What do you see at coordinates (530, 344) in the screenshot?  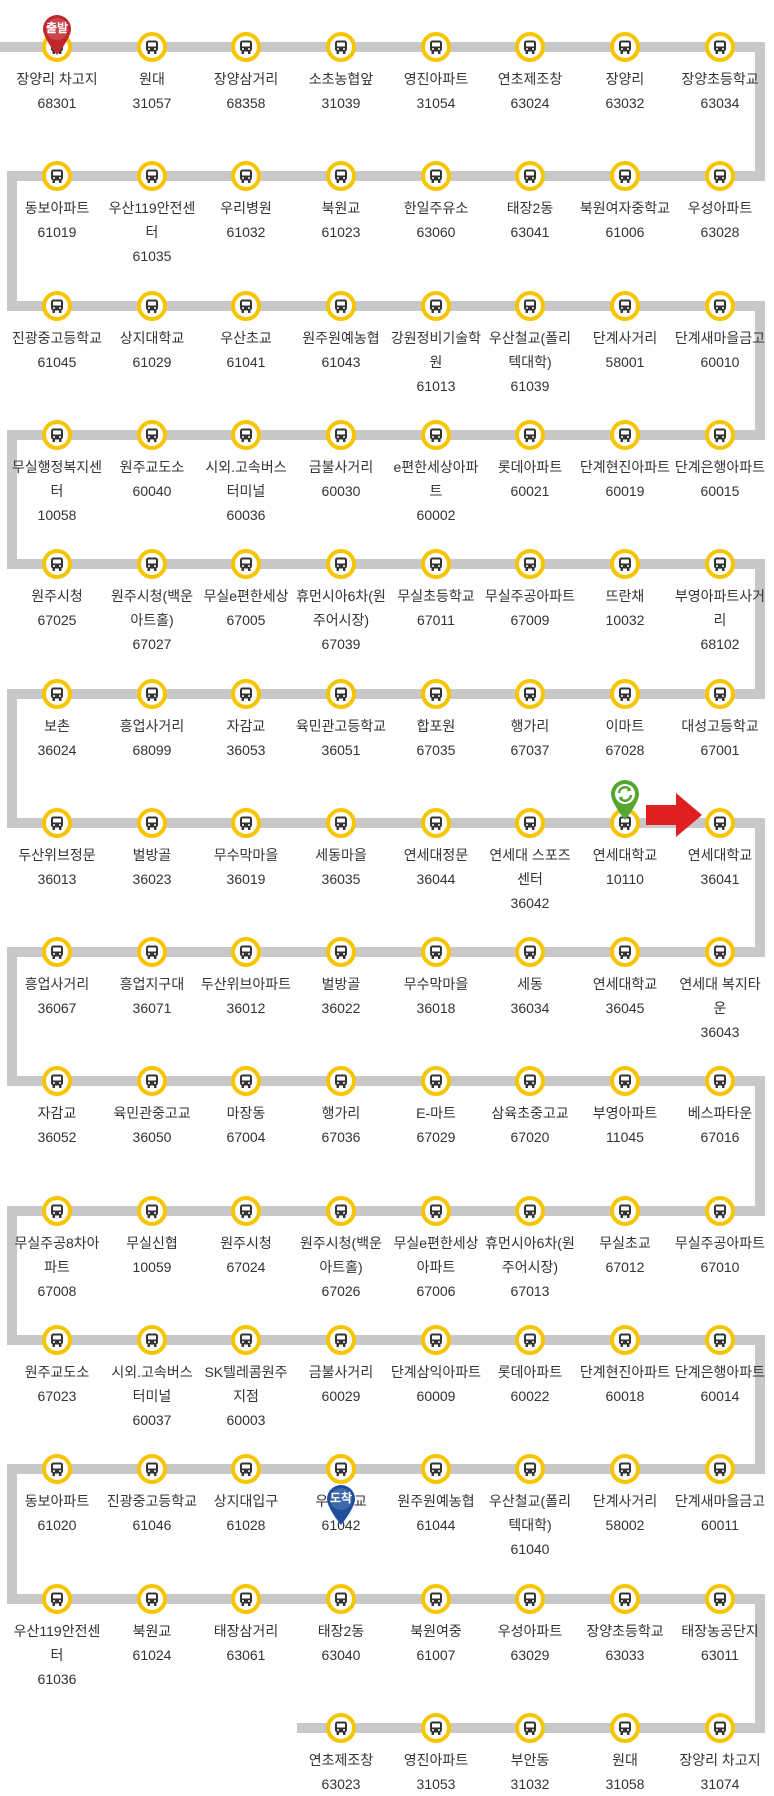 I see `bus-stop: 우산철교(폴리텍대학) 61039` at bounding box center [530, 344].